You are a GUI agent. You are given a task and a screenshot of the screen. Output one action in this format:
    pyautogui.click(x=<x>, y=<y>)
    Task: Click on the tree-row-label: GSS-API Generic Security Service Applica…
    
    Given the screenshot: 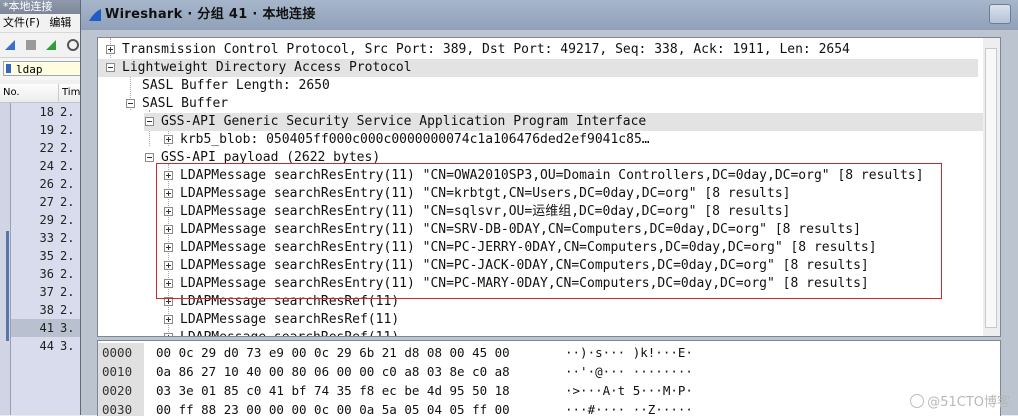 What is the action you would take?
    pyautogui.click(x=404, y=121)
    